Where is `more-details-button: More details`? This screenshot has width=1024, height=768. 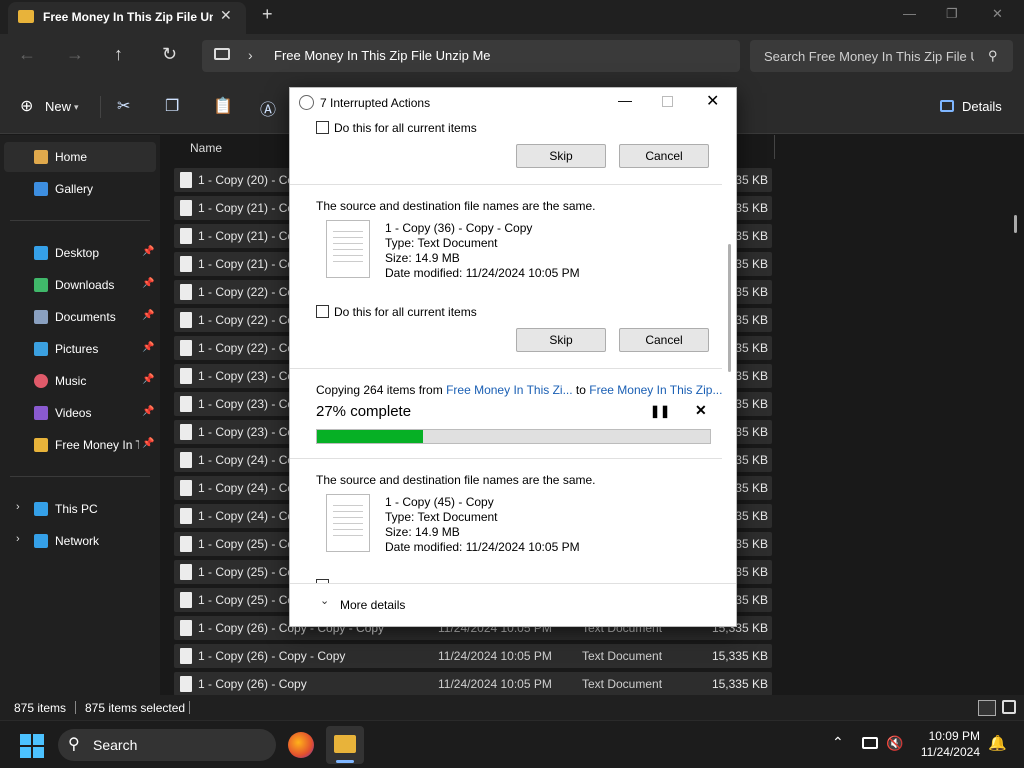 more-details-button: More details is located at coordinates (372, 605).